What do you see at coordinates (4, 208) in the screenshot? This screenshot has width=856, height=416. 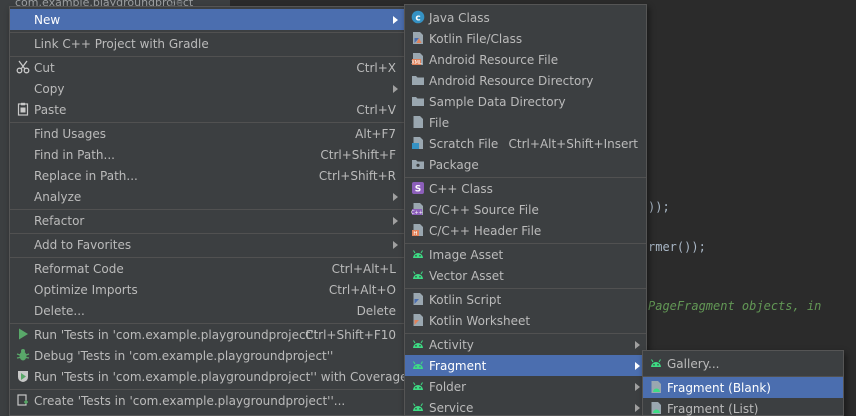 I see `project-tree-strip` at bounding box center [4, 208].